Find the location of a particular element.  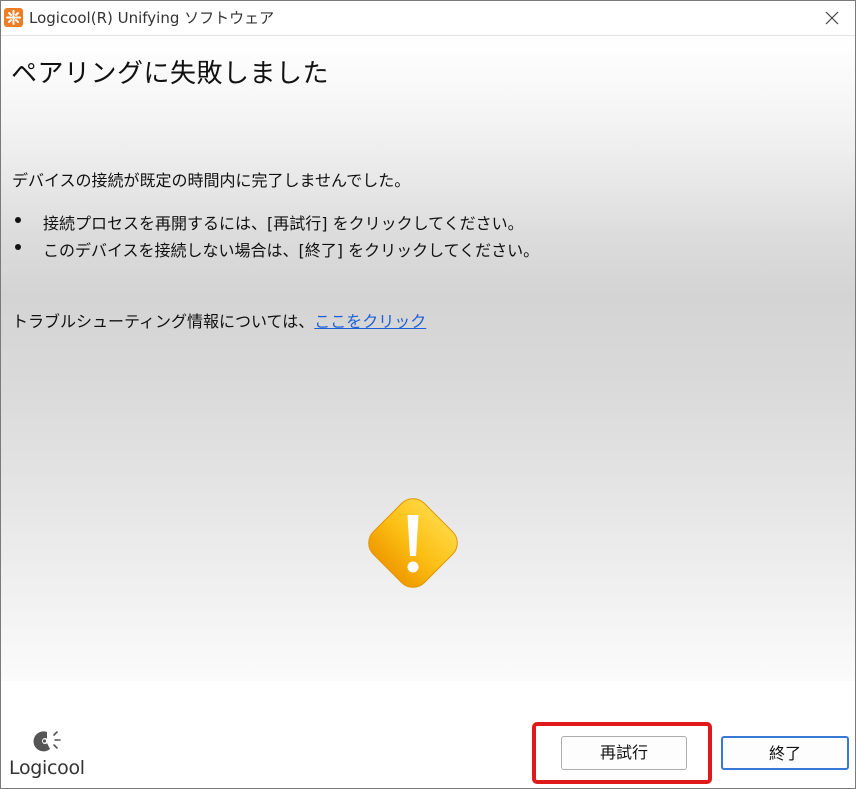

instruction-quit: このデバイスを接続しない場合は、[終了] をクリックしてください。 is located at coordinates (291, 250).